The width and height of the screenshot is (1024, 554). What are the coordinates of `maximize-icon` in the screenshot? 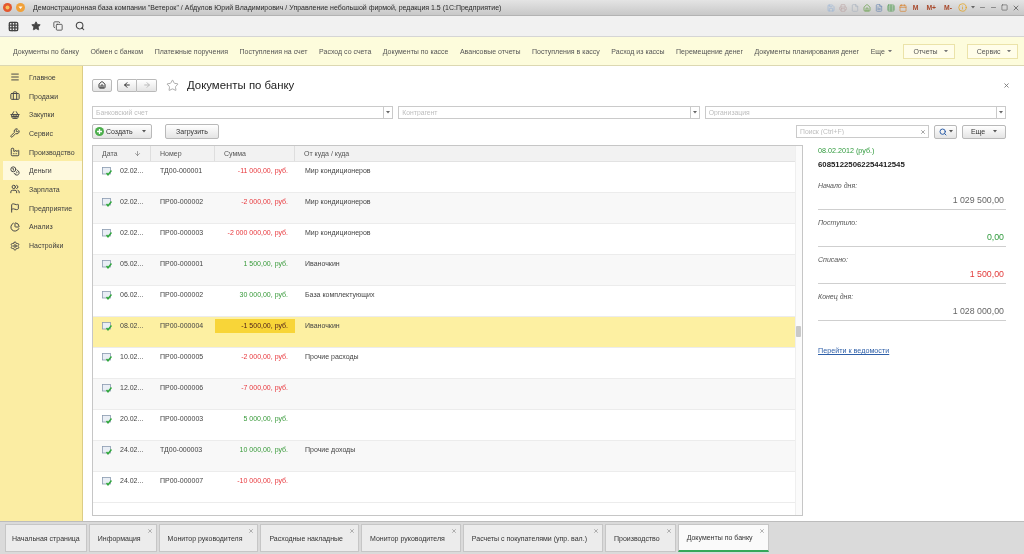 It's located at (1004, 7).